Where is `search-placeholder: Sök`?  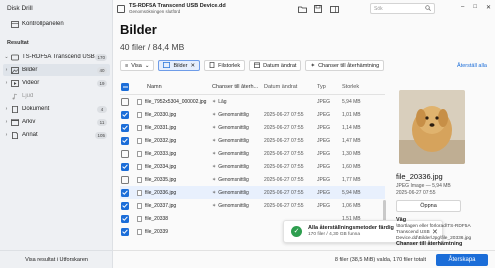 search-placeholder: Sök is located at coordinates (378, 8).